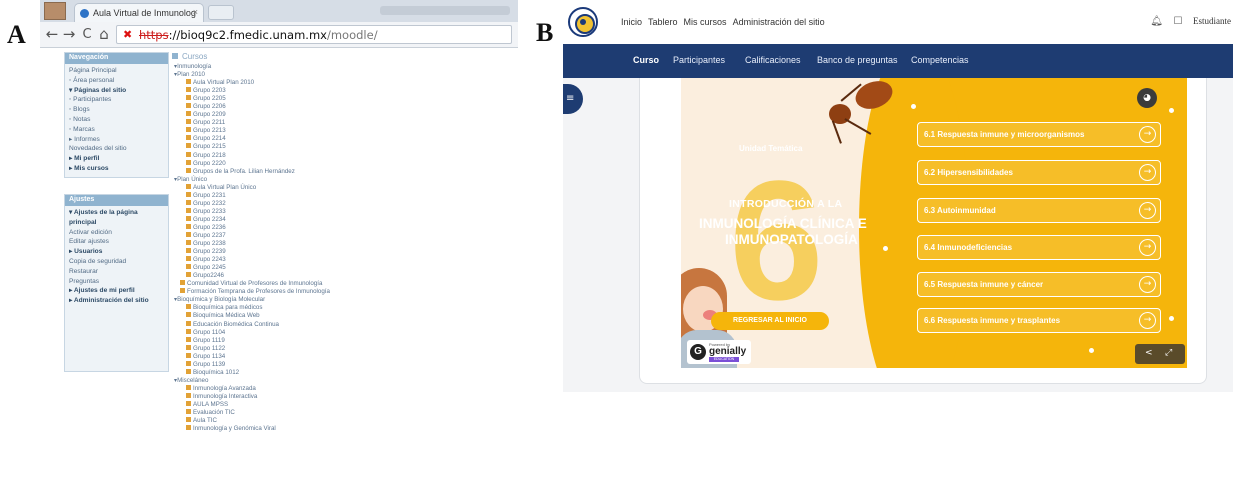 This screenshot has height=488, width=1233. Describe the element at coordinates (116, 282) in the screenshot. I see `settings-item: Preguntas` at that location.